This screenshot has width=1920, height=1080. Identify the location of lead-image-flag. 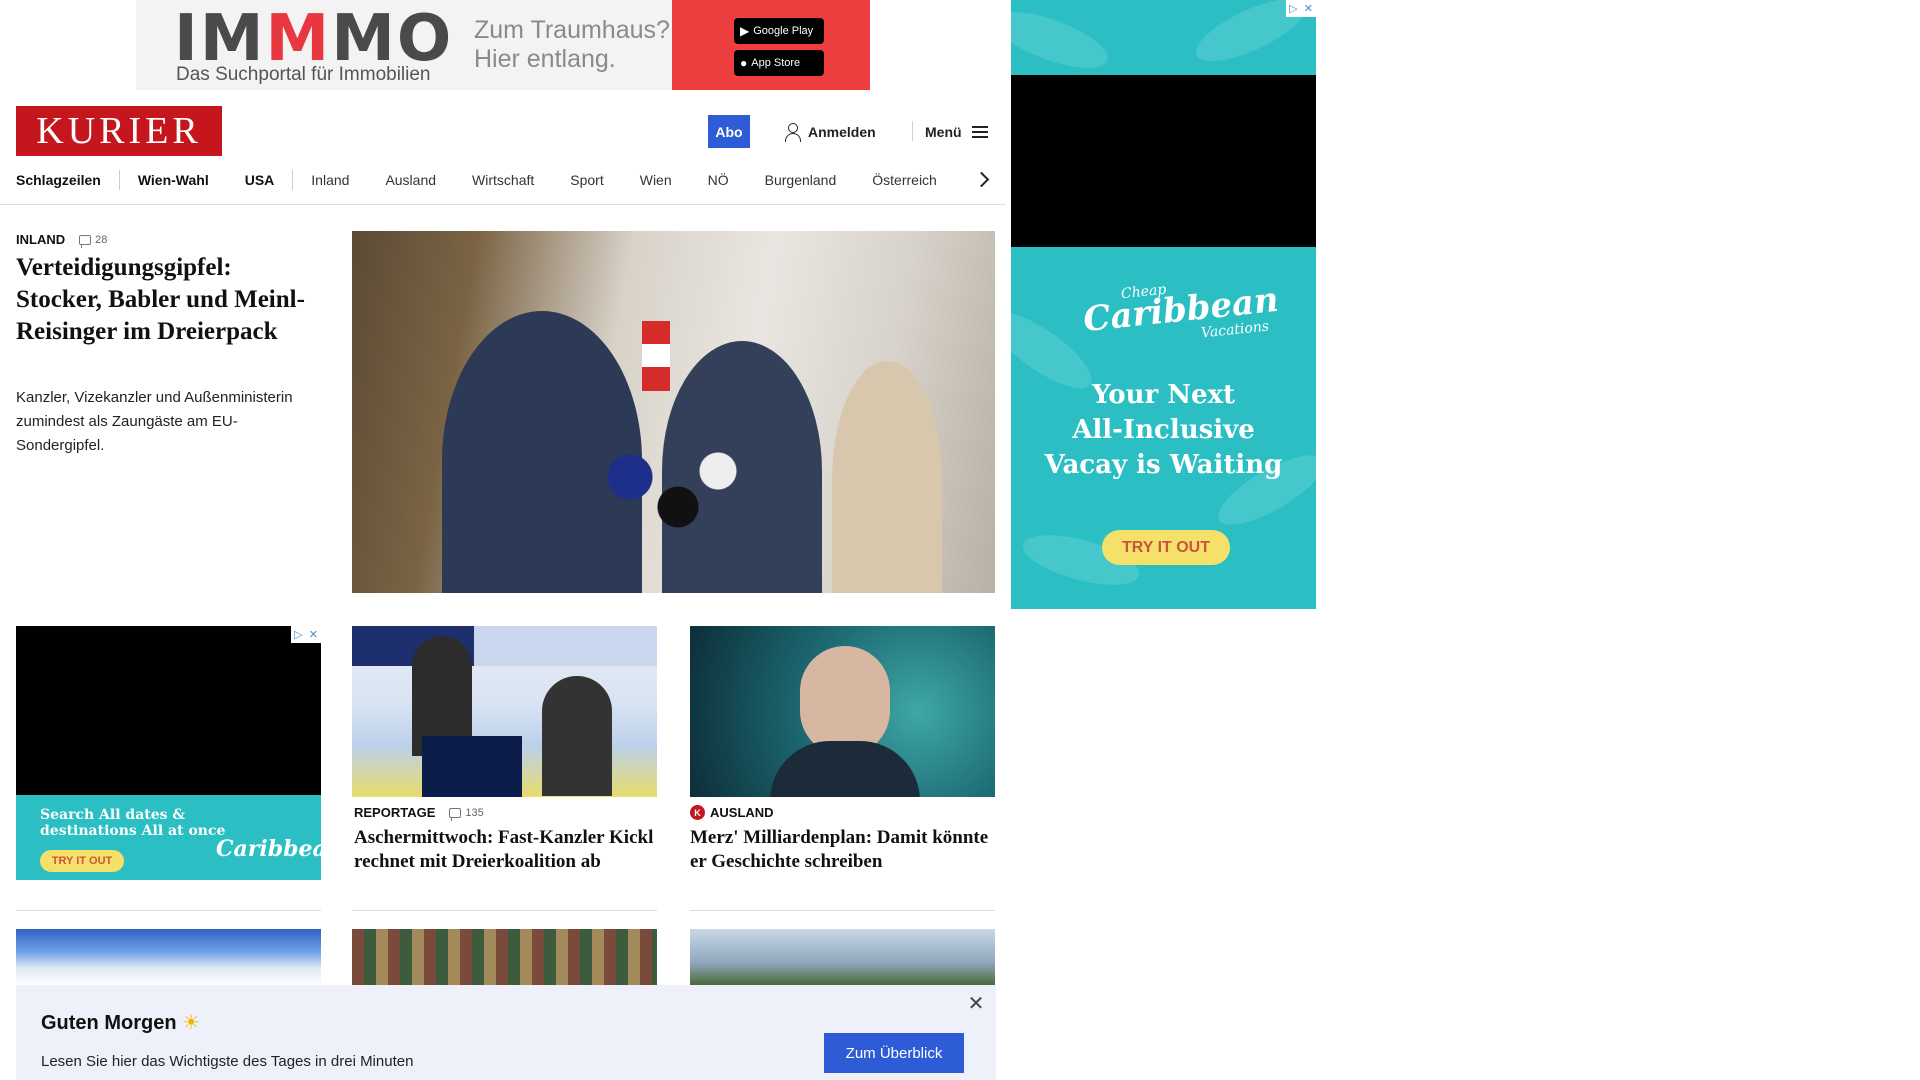
(656, 356).